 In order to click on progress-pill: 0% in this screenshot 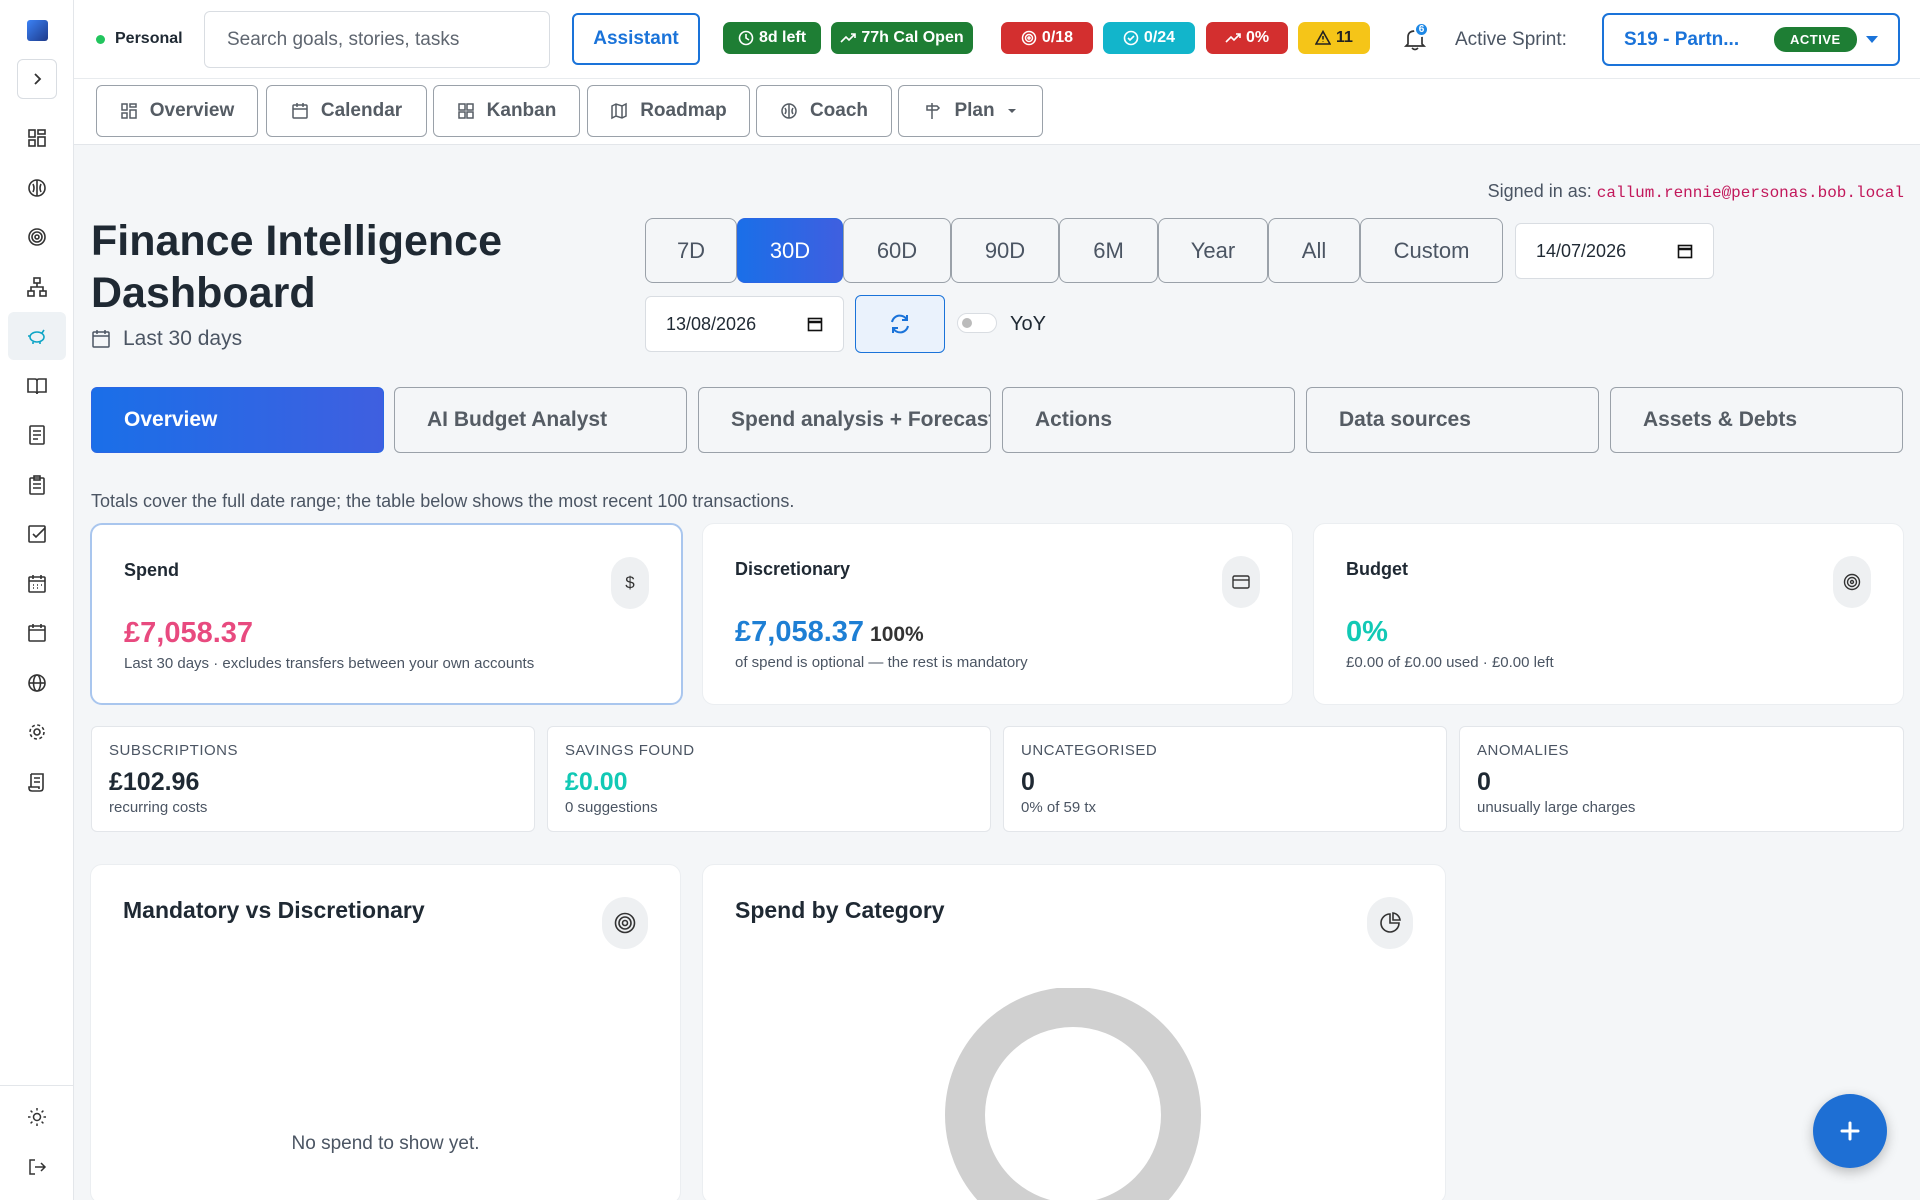, I will do `click(1247, 38)`.